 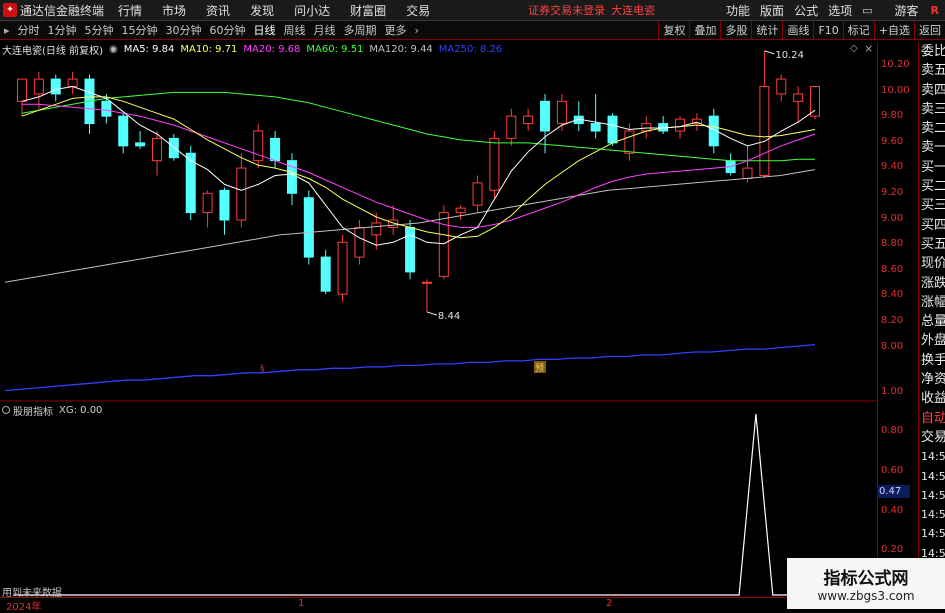 What do you see at coordinates (130, 10) in the screenshot?
I see `menu-quotes: 行情` at bounding box center [130, 10].